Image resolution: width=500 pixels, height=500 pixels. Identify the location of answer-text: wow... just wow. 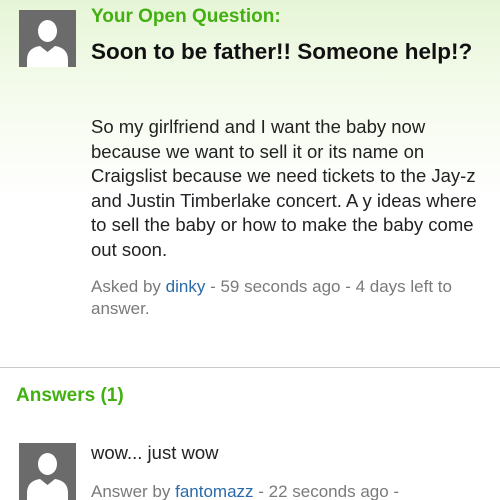
(155, 452).